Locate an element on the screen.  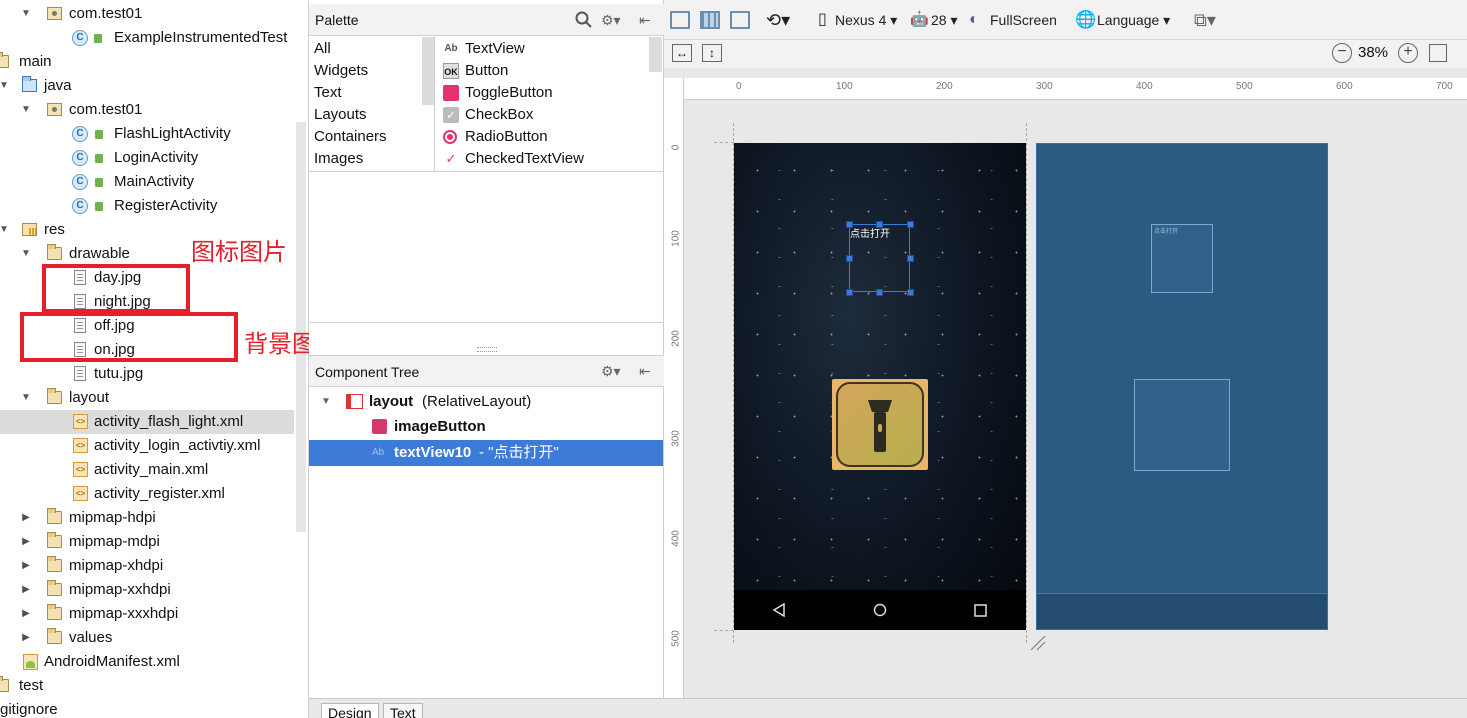
palette-category-containers: Containers is located at coordinates (350, 137).